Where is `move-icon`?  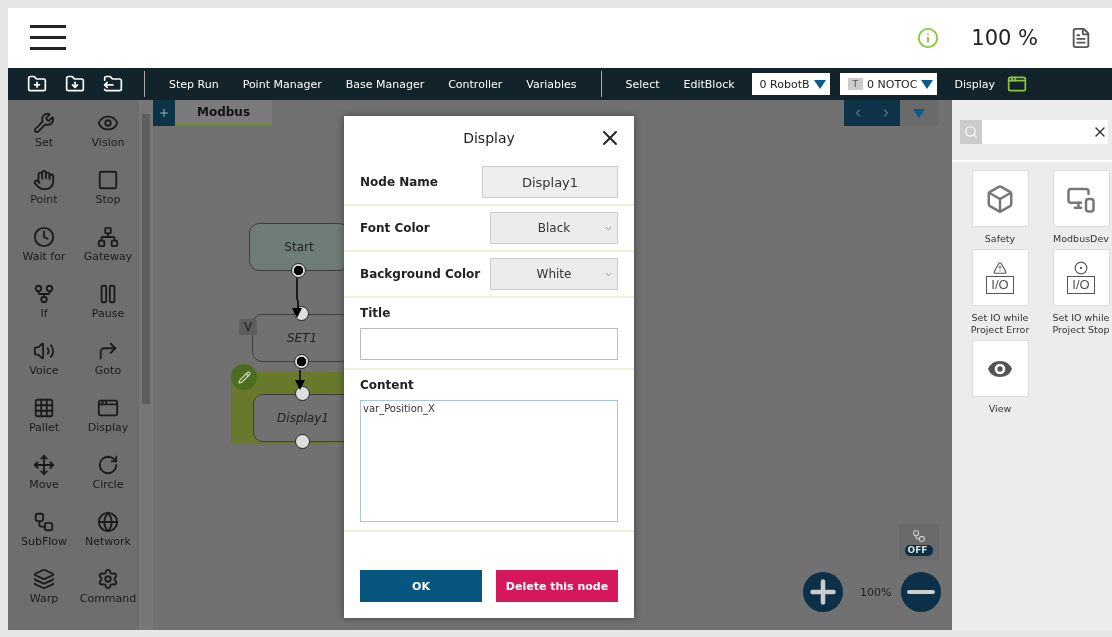 move-icon is located at coordinates (44, 465).